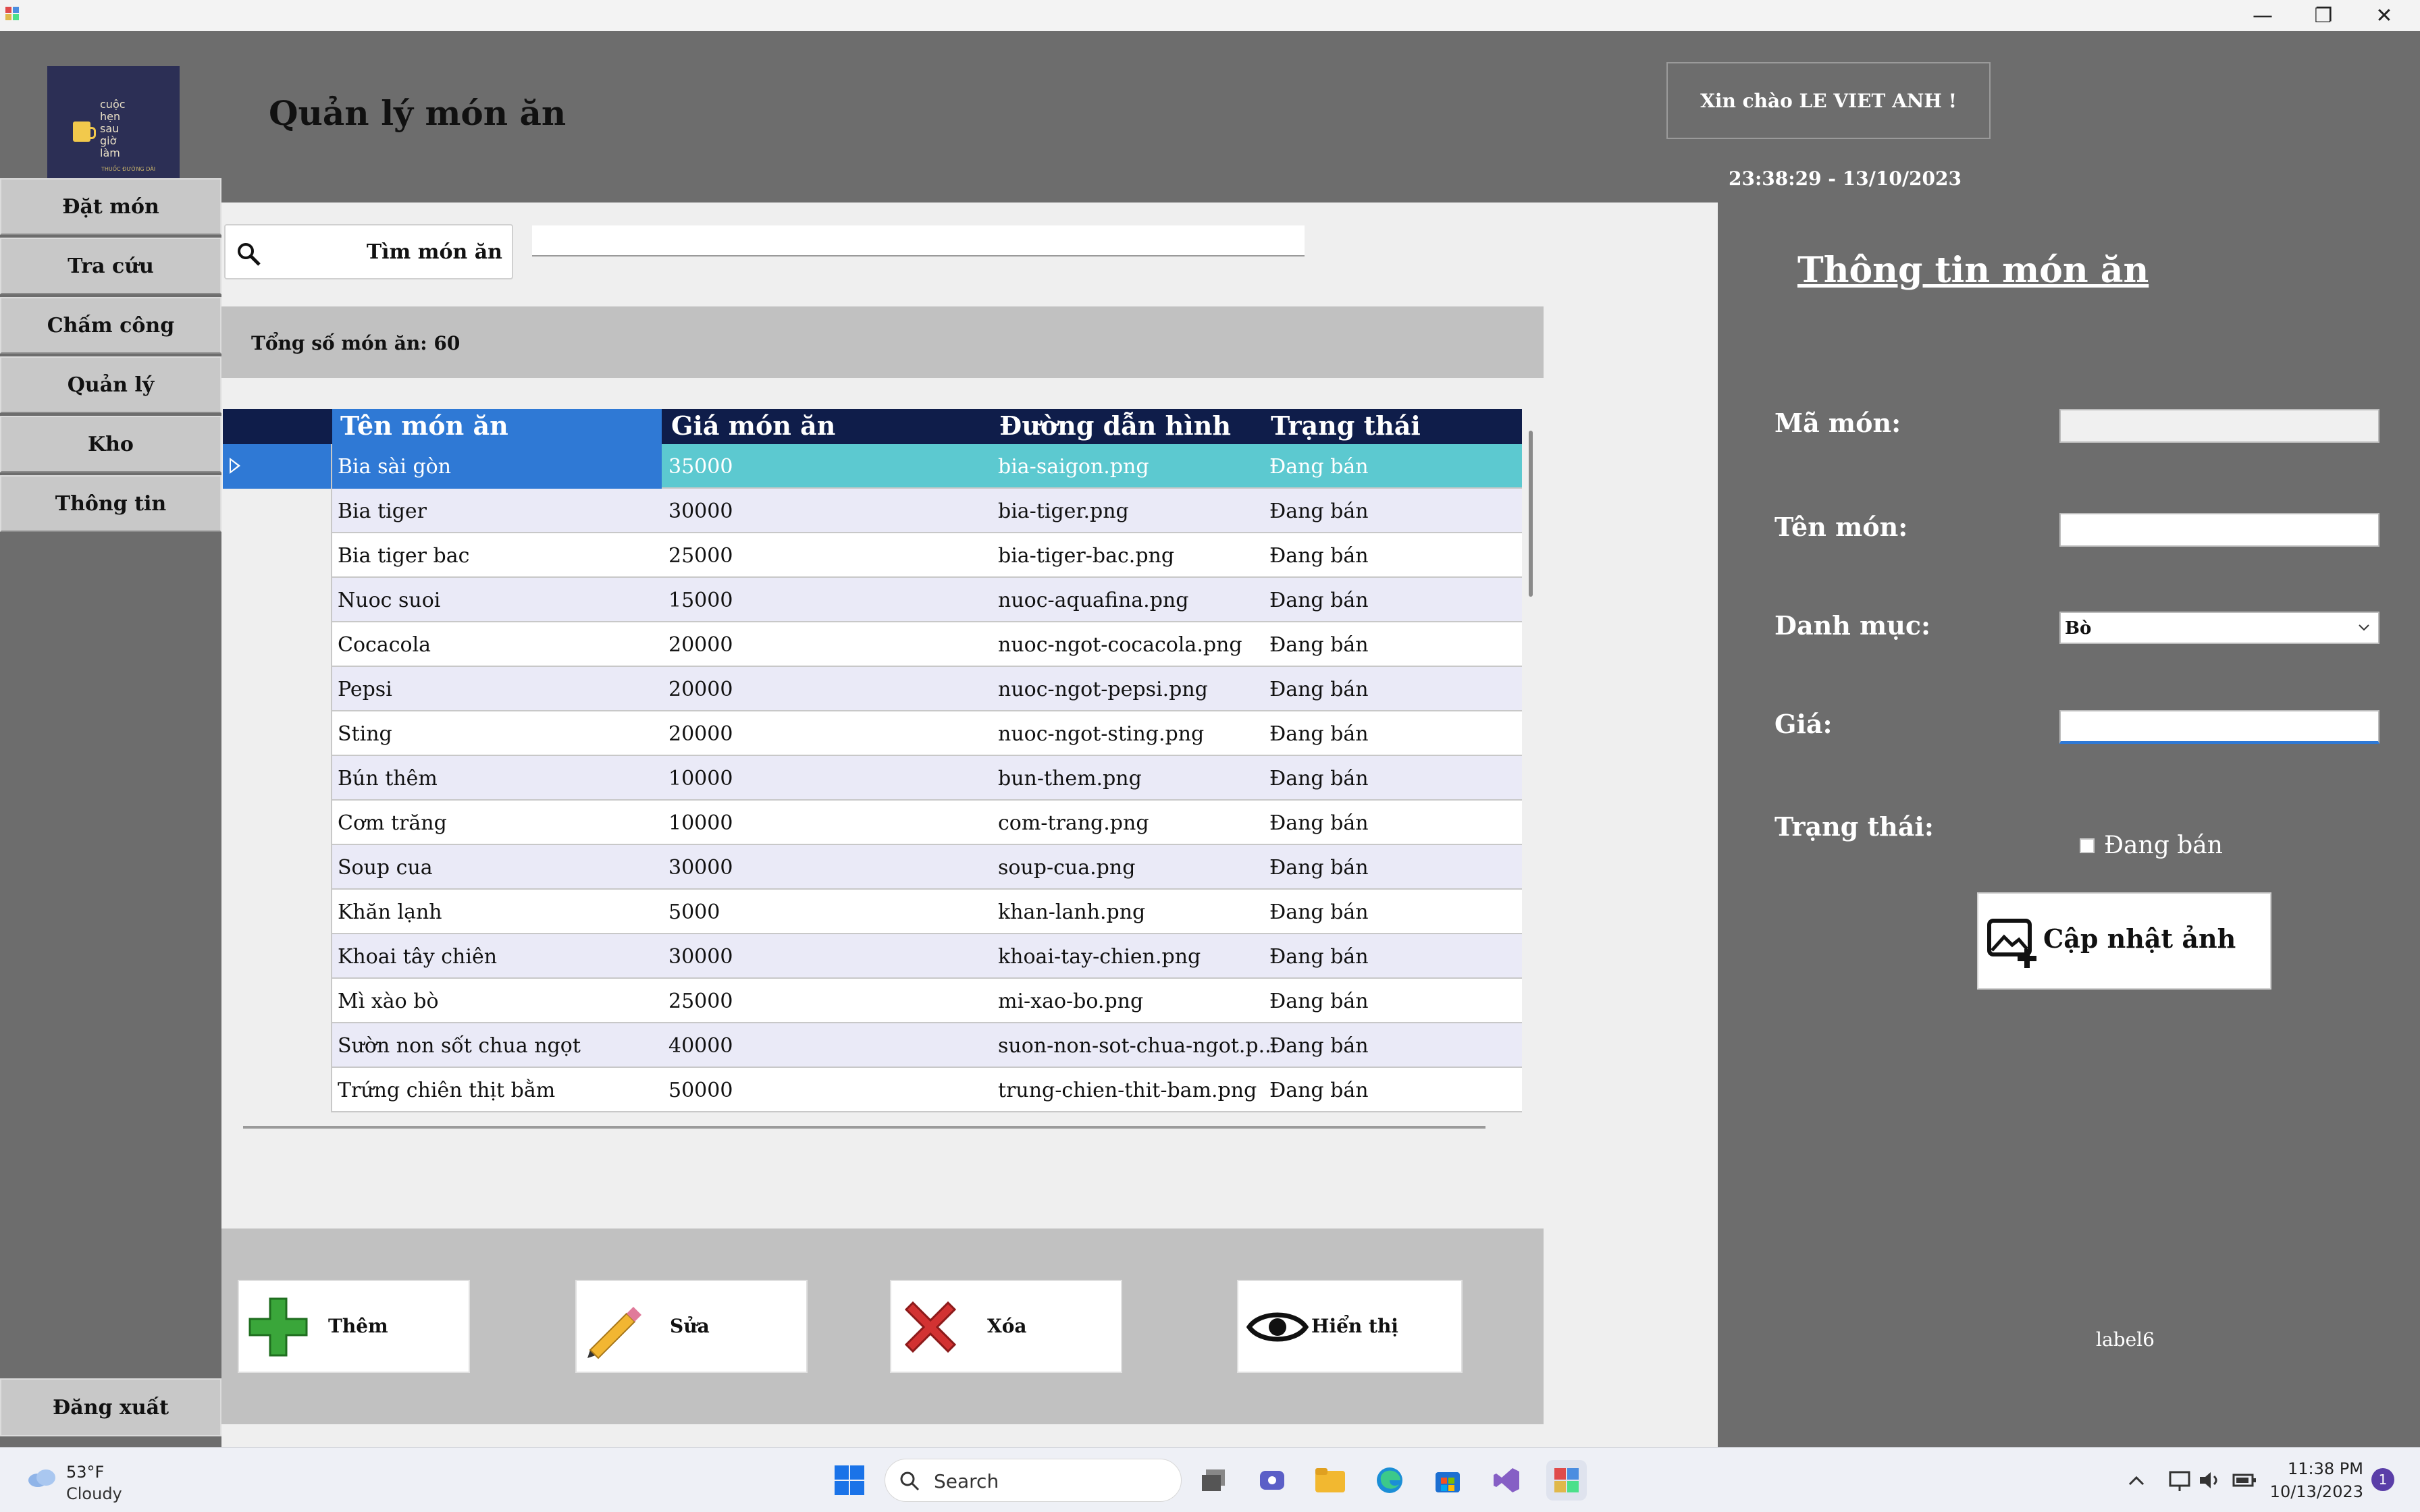  Describe the element at coordinates (1214, 1480) in the screenshot. I see `task-view-icon` at that location.